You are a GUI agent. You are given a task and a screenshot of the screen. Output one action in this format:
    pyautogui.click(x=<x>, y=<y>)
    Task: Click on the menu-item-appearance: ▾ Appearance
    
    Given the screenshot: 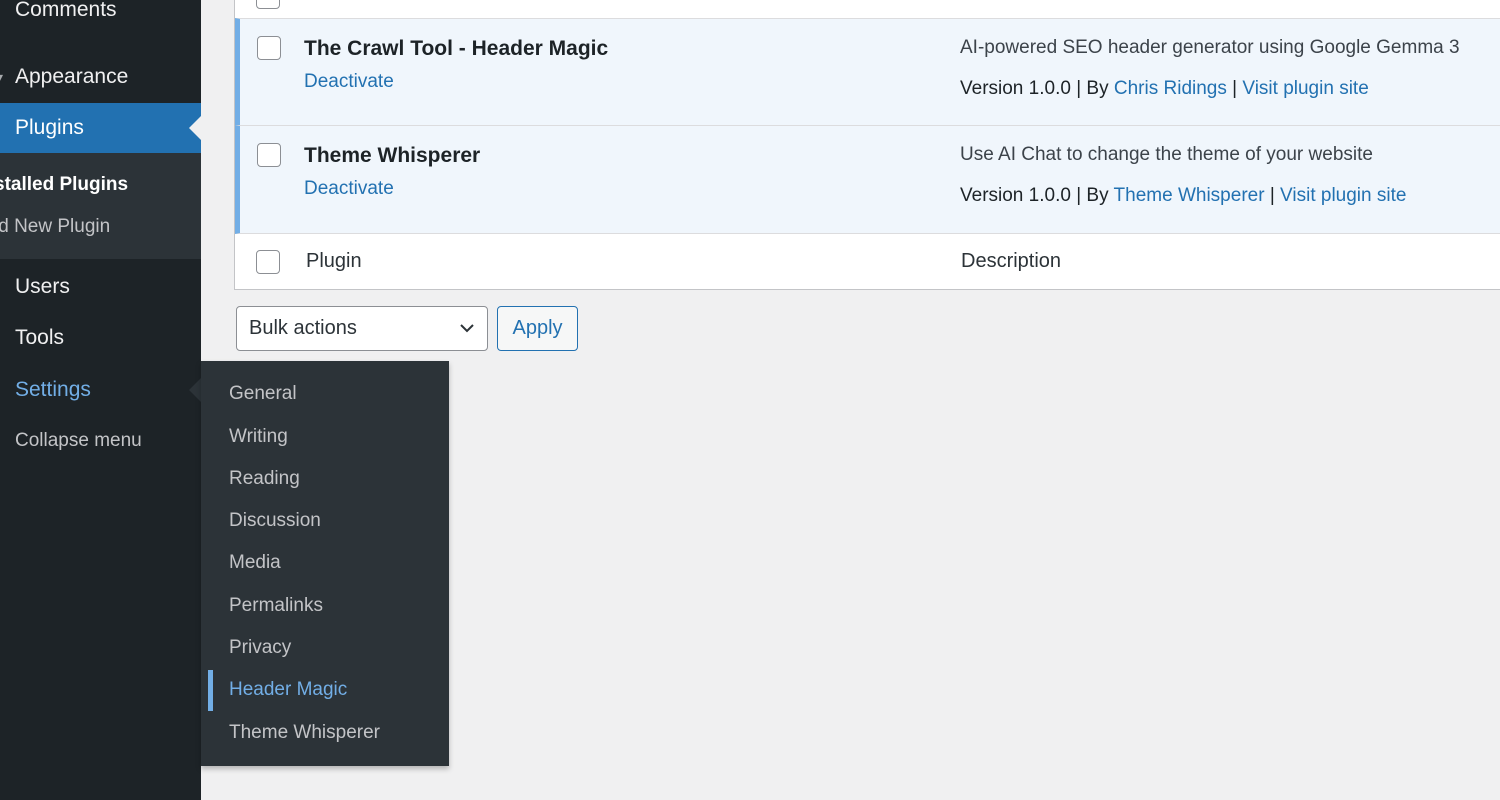 What is the action you would take?
    pyautogui.click(x=100, y=77)
    